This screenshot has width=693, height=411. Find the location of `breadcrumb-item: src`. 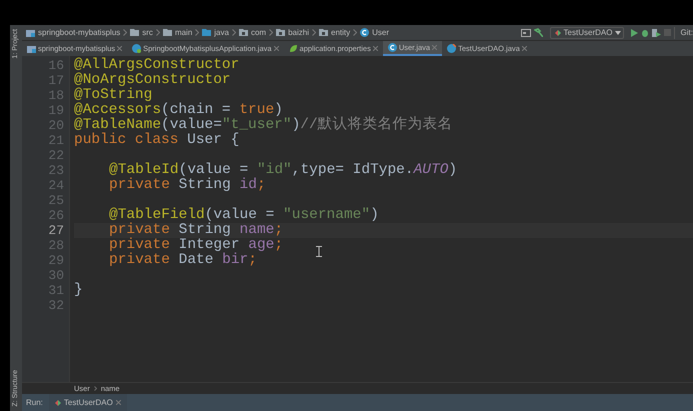

breadcrumb-item: src is located at coordinates (147, 32).